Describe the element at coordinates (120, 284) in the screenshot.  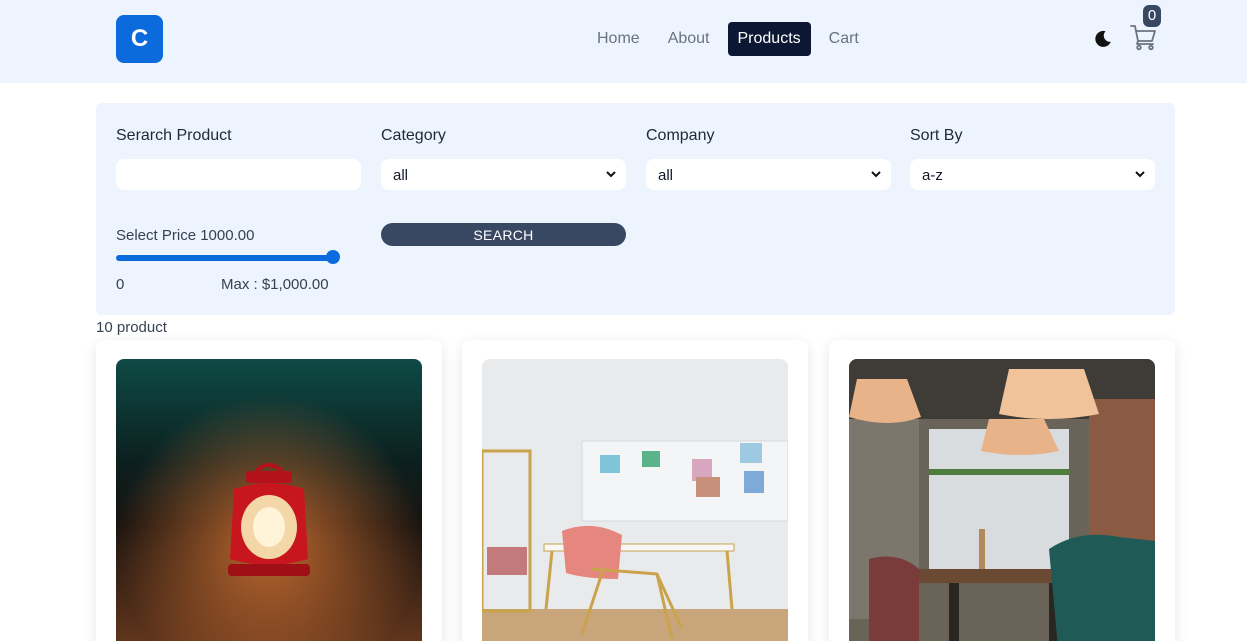
I see `price-min: 0` at that location.